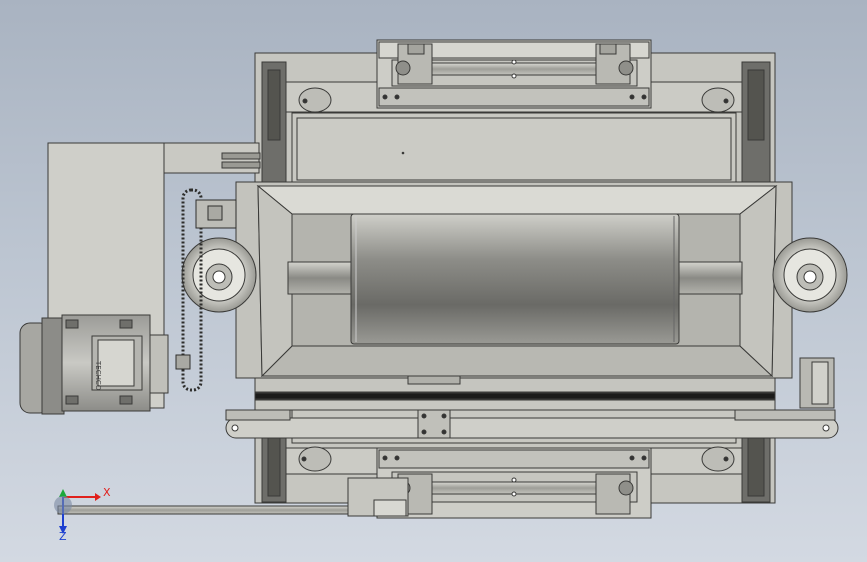 This screenshot has height=562, width=867. What do you see at coordinates (514, 483) in the screenshot?
I see `bottom-carriage` at bounding box center [514, 483].